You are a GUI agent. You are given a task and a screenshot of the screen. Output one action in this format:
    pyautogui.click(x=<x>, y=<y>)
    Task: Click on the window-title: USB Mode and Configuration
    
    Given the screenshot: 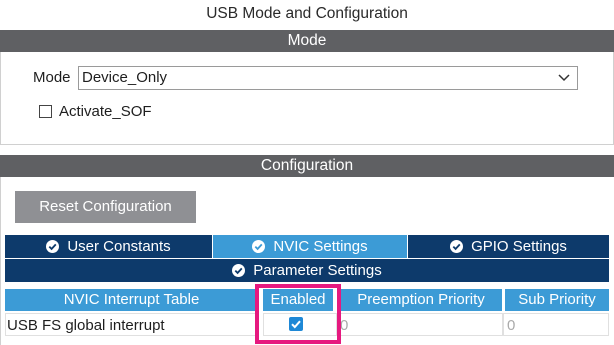 What is the action you would take?
    pyautogui.click(x=307, y=13)
    